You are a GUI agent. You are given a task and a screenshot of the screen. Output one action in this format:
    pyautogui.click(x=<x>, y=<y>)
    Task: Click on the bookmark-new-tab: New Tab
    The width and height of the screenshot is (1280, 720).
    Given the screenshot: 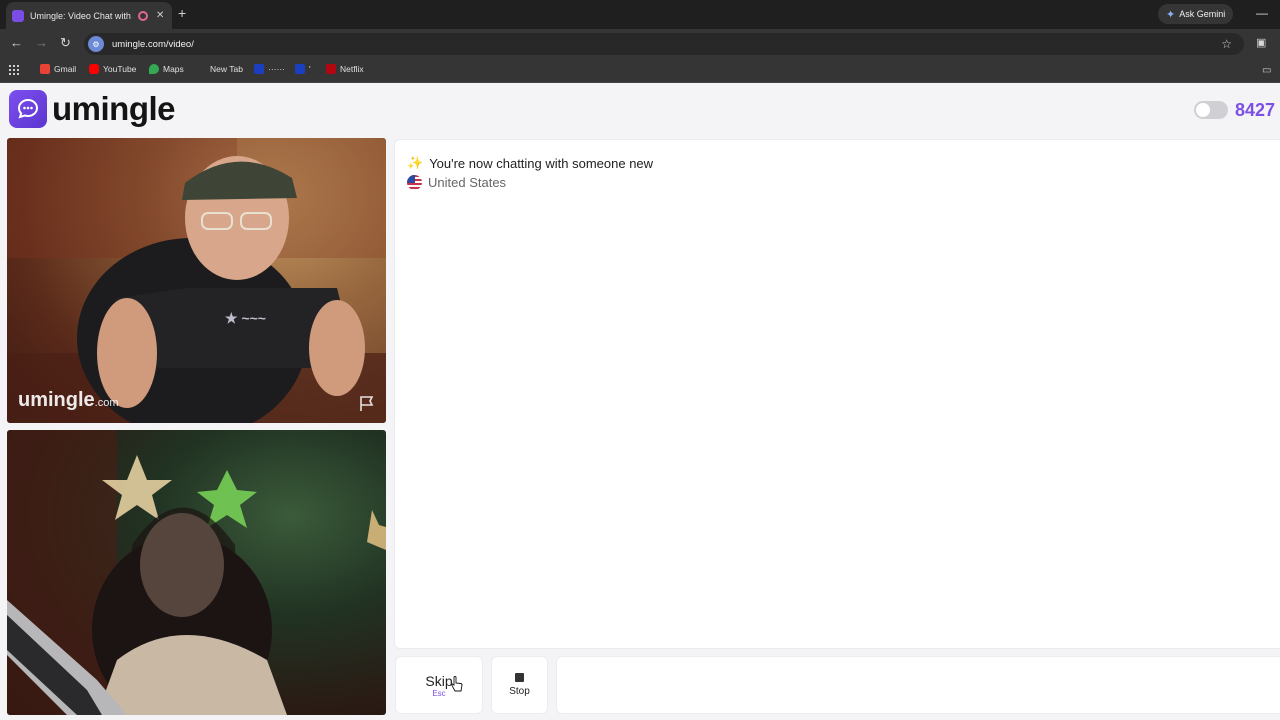 What is the action you would take?
    pyautogui.click(x=226, y=69)
    